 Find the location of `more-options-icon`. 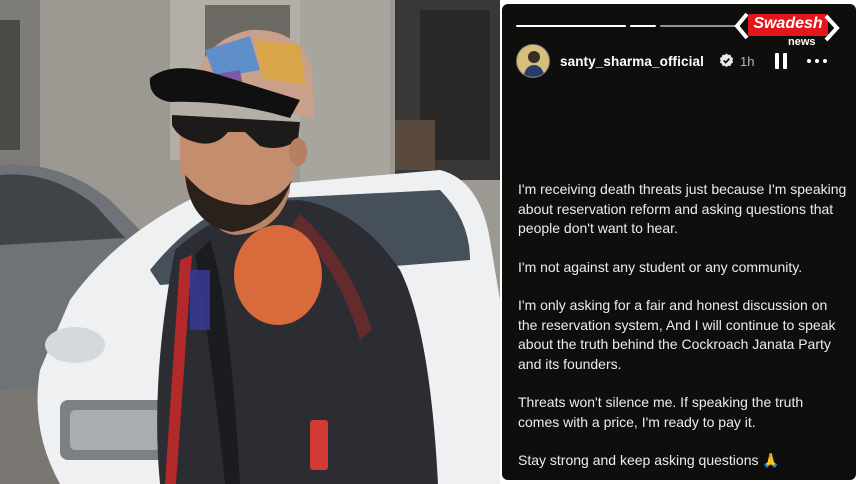

more-options-icon is located at coordinates (817, 61).